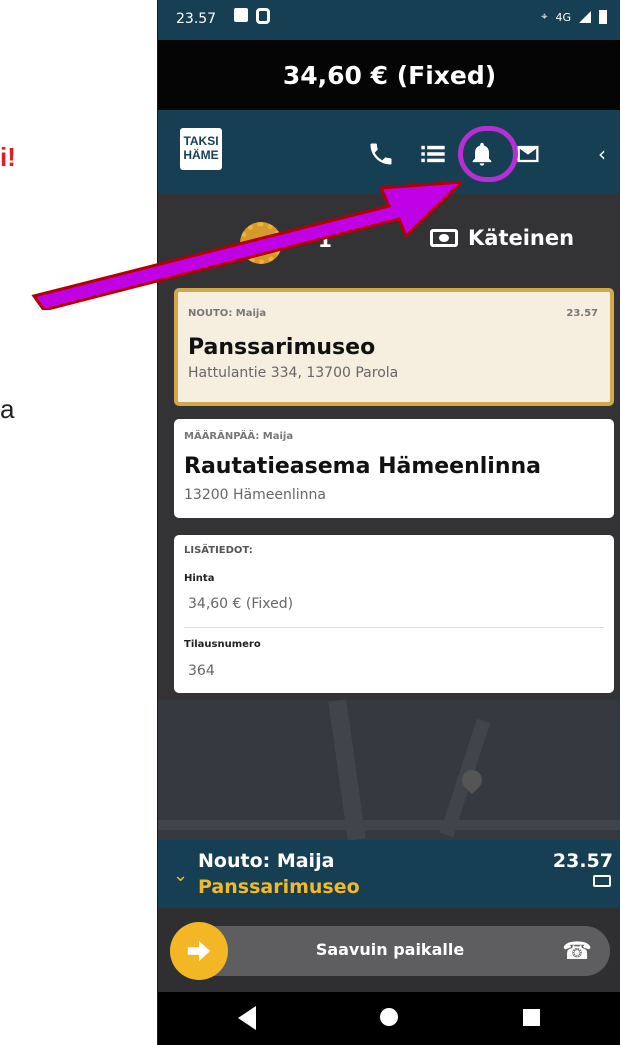 The image size is (621, 1045). I want to click on order-number-label: Tilausnumero, so click(222, 644).